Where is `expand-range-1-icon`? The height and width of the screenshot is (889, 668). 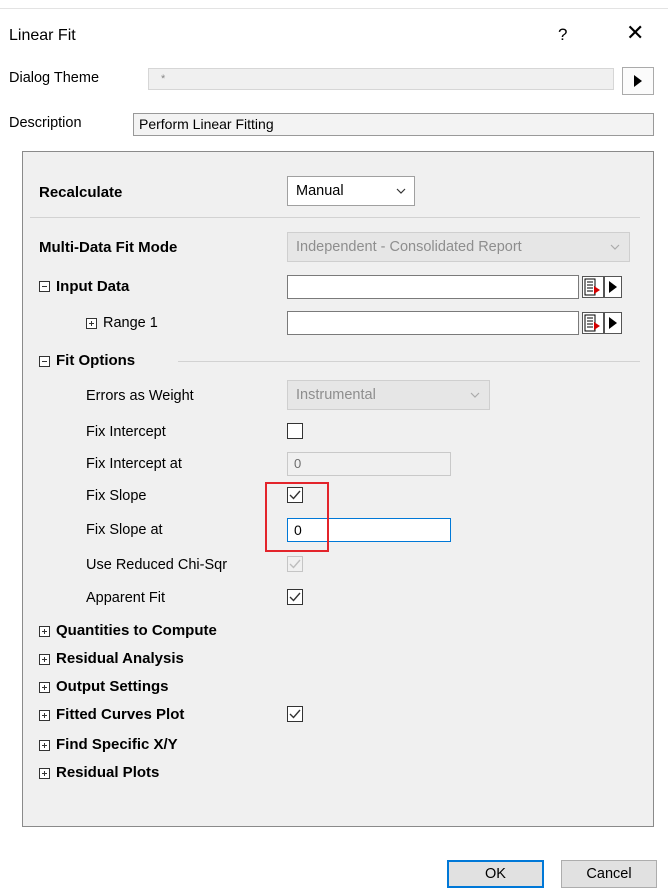
expand-range-1-icon is located at coordinates (91, 323).